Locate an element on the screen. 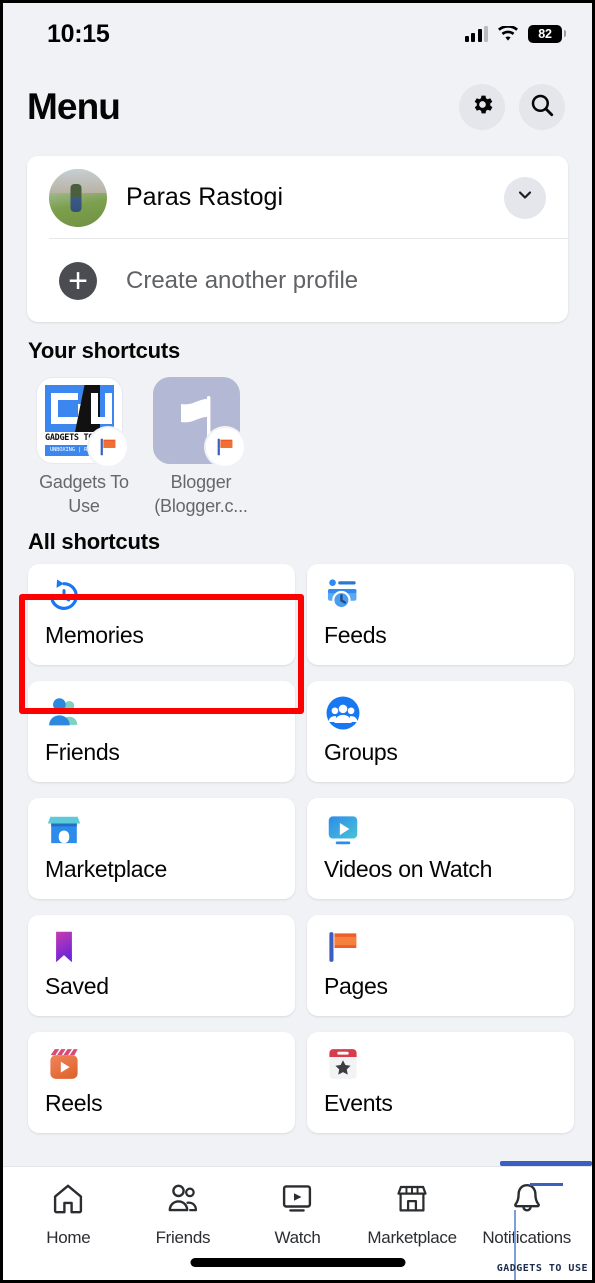 The image size is (595, 1283). profile-card: Paras Rastogi Create another profile is located at coordinates (297, 239).